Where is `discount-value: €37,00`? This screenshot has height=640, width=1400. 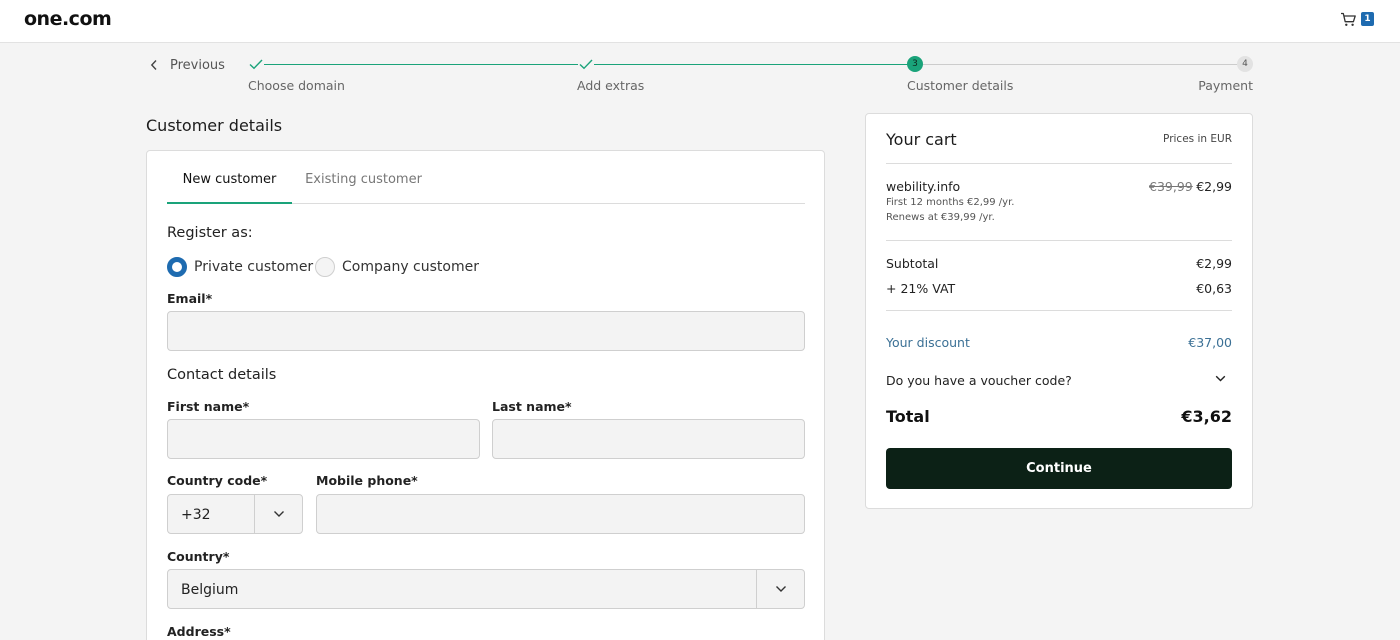
discount-value: €37,00 is located at coordinates (1210, 342).